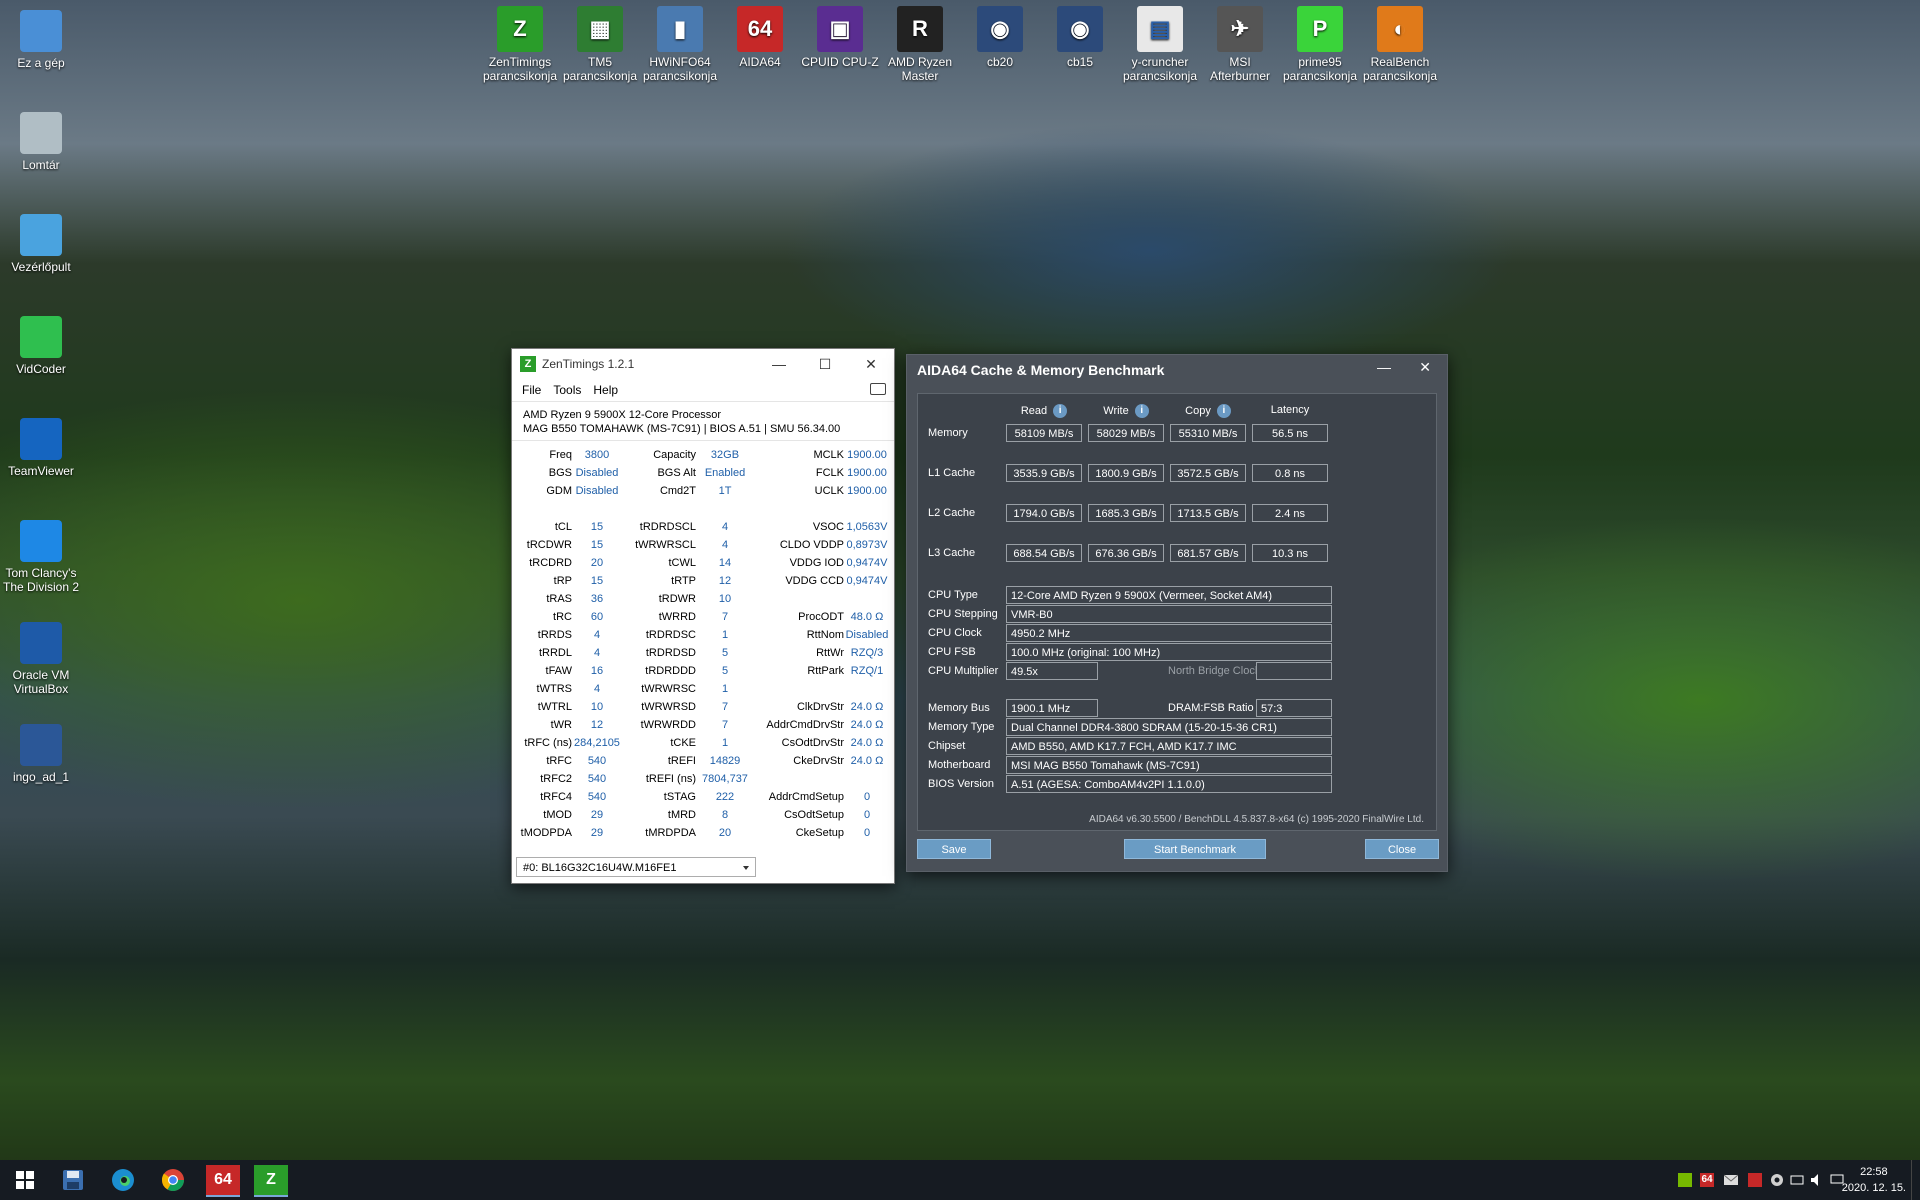 Image resolution: width=1920 pixels, height=1200 pixels. What do you see at coordinates (600, 868) in the screenshot?
I see `module-select-value: #0: BL16G32C16U4W.M16FE1` at bounding box center [600, 868].